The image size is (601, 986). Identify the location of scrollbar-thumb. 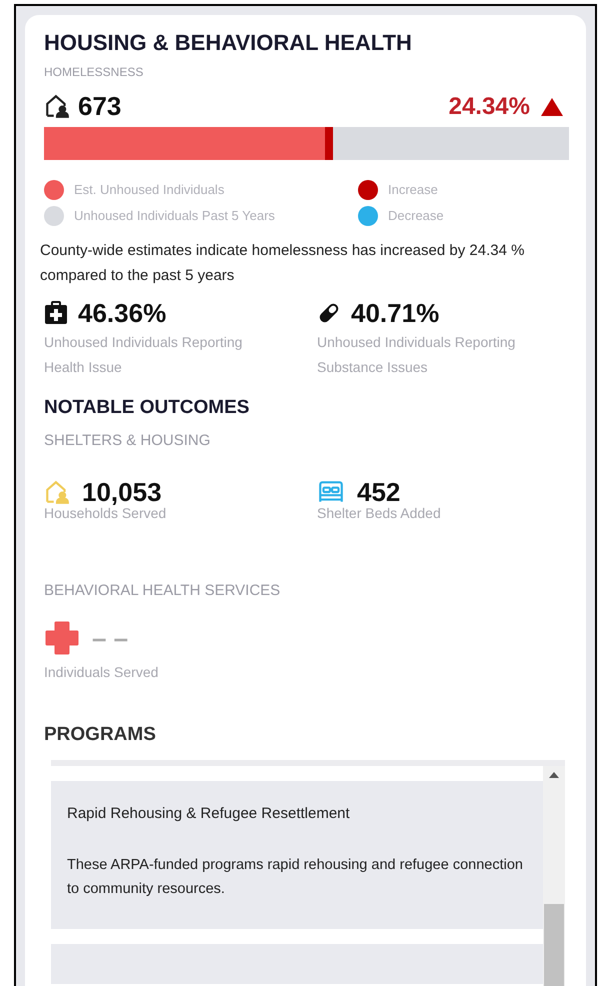
(554, 945).